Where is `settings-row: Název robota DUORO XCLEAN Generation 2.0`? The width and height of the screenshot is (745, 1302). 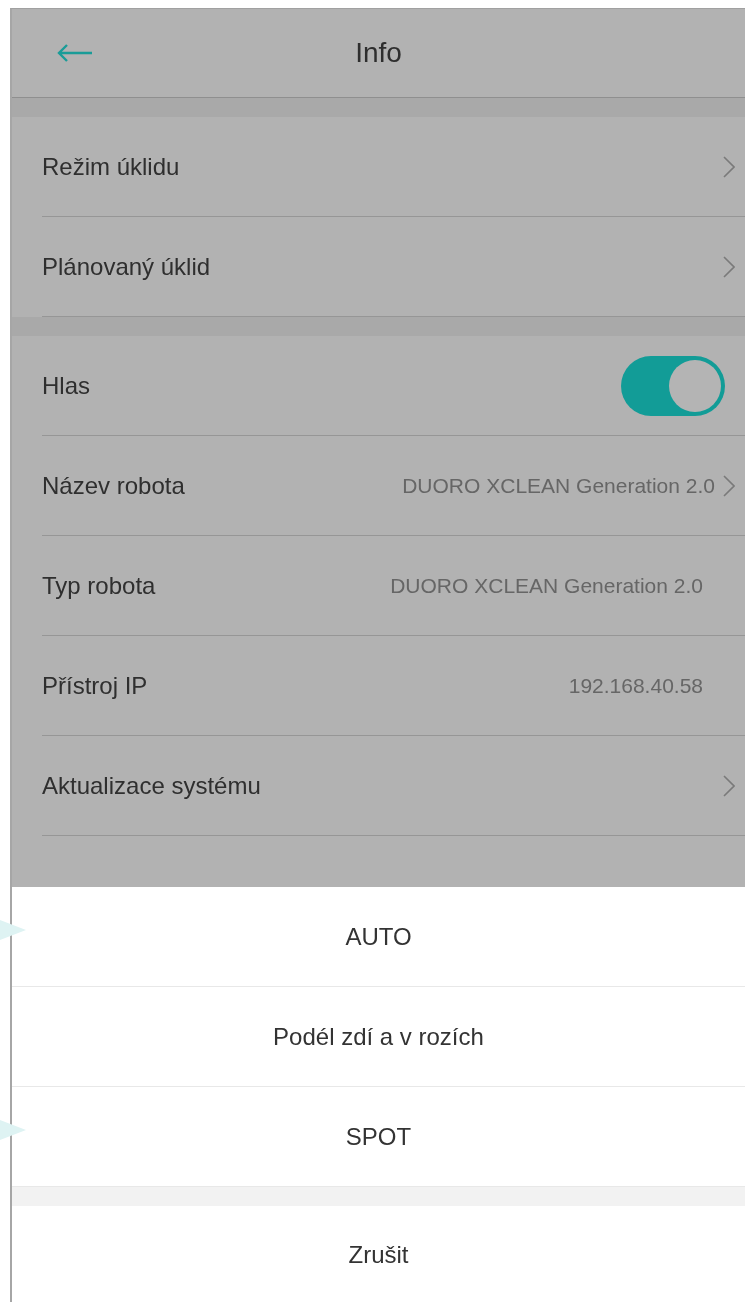 settings-row: Název robota DUORO XCLEAN Generation 2.0 is located at coordinates (393, 486).